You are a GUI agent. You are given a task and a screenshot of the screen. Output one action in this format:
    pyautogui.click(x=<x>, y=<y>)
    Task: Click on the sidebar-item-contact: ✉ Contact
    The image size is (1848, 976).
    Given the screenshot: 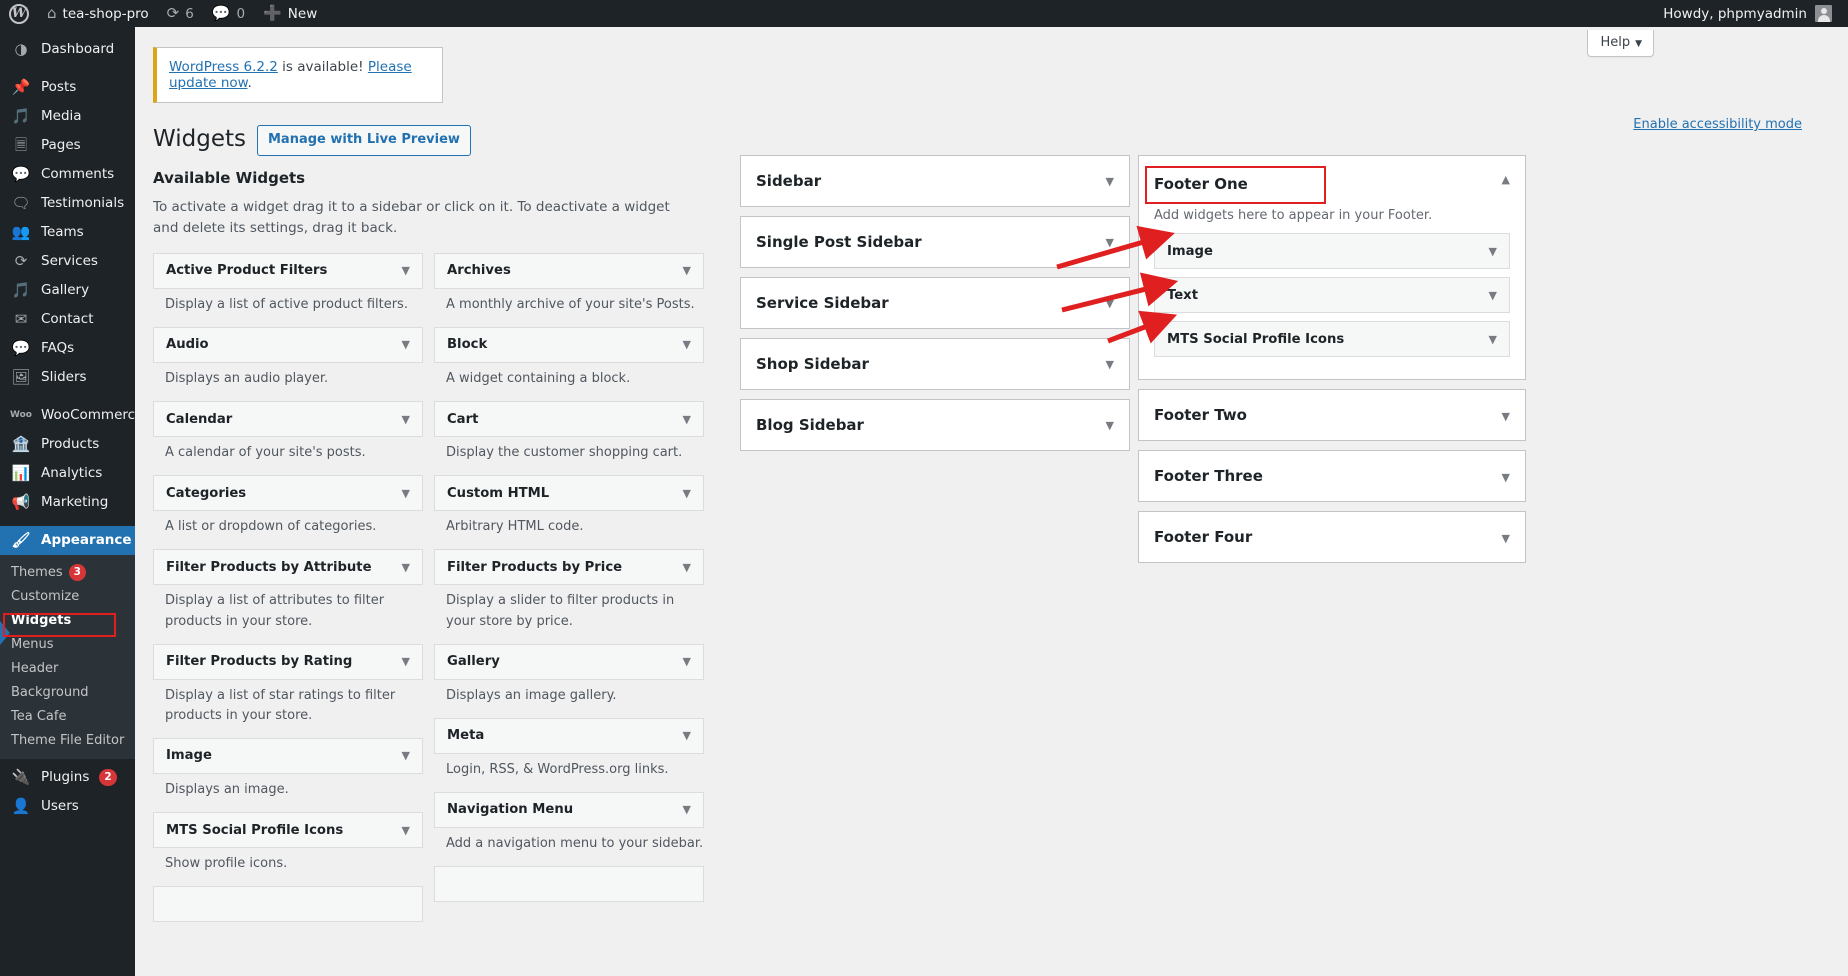 What is the action you would take?
    pyautogui.click(x=67, y=319)
    